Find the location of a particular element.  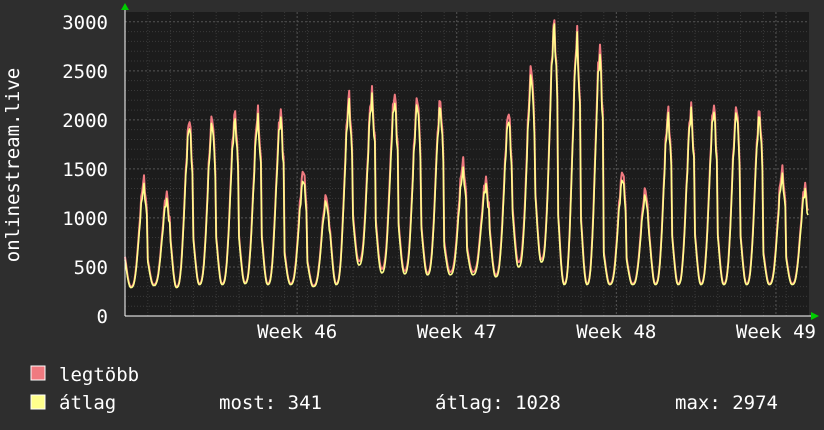

x-tick-label: Week 46 is located at coordinates (297, 332).